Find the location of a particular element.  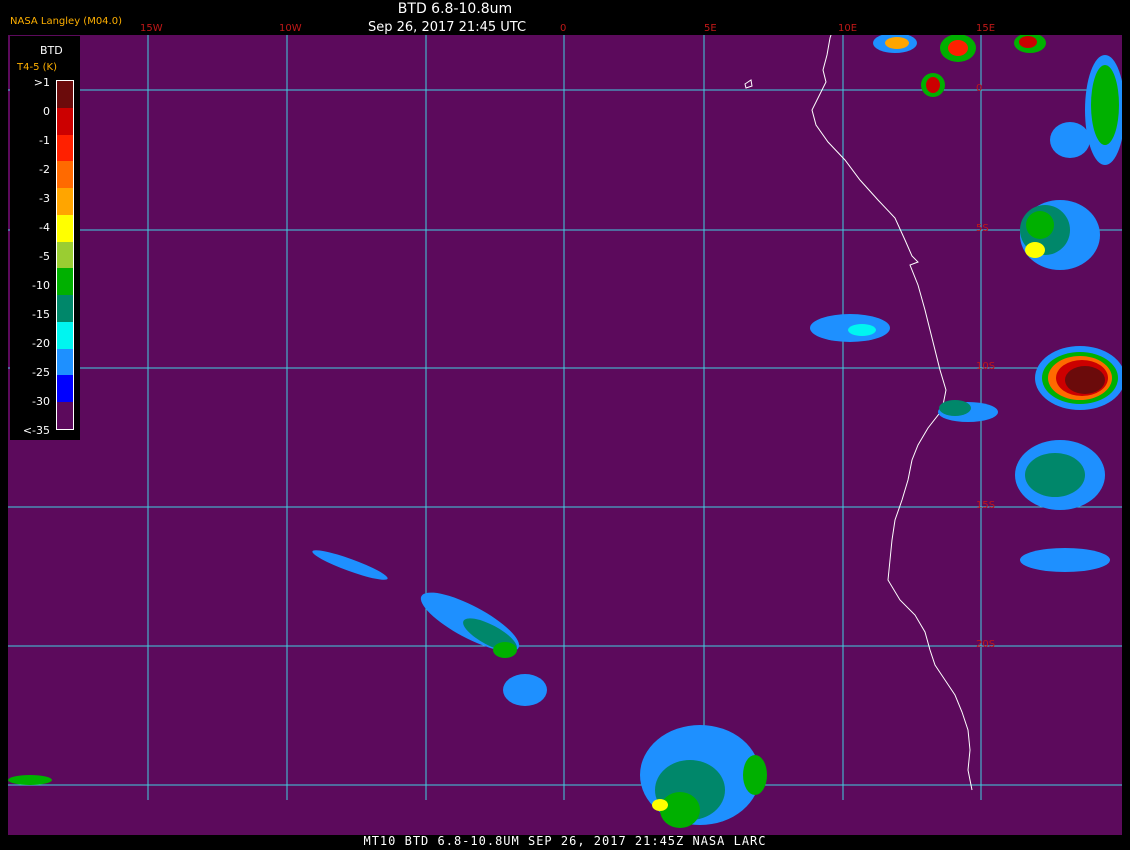

lon-label-15w: 15W is located at coordinates (151, 28).